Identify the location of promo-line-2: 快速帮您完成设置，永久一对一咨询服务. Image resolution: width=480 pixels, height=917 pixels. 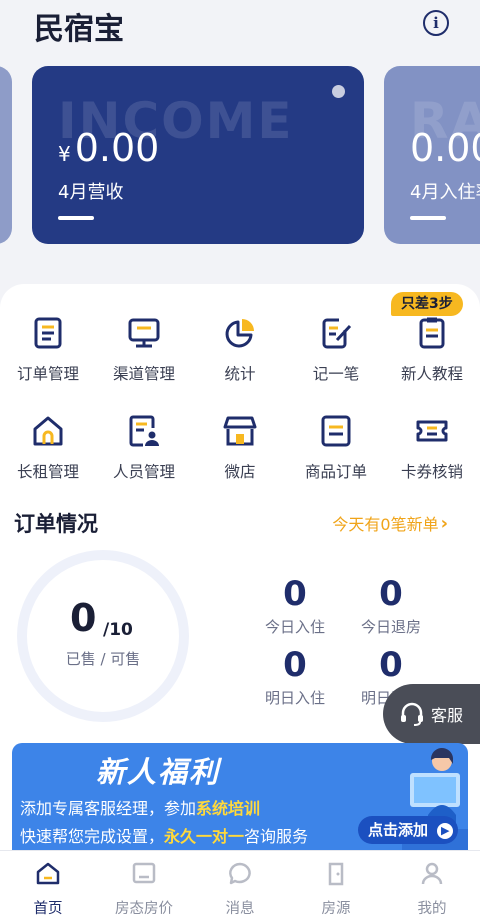
(164, 835).